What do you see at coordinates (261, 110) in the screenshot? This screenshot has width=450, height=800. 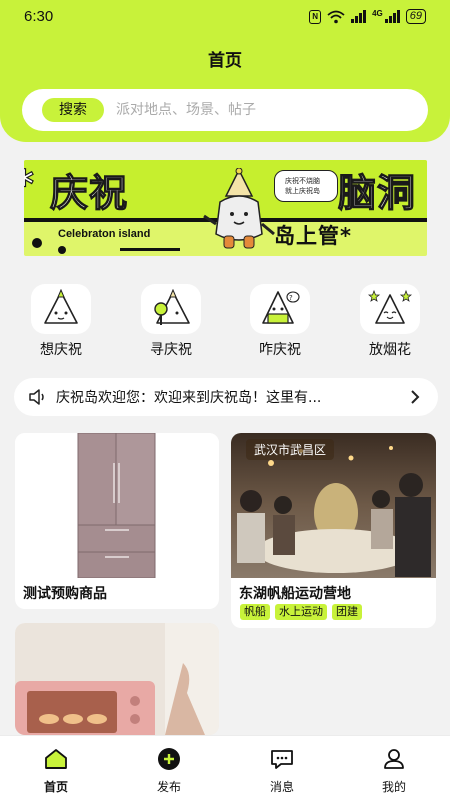 I see `search-input` at bounding box center [261, 110].